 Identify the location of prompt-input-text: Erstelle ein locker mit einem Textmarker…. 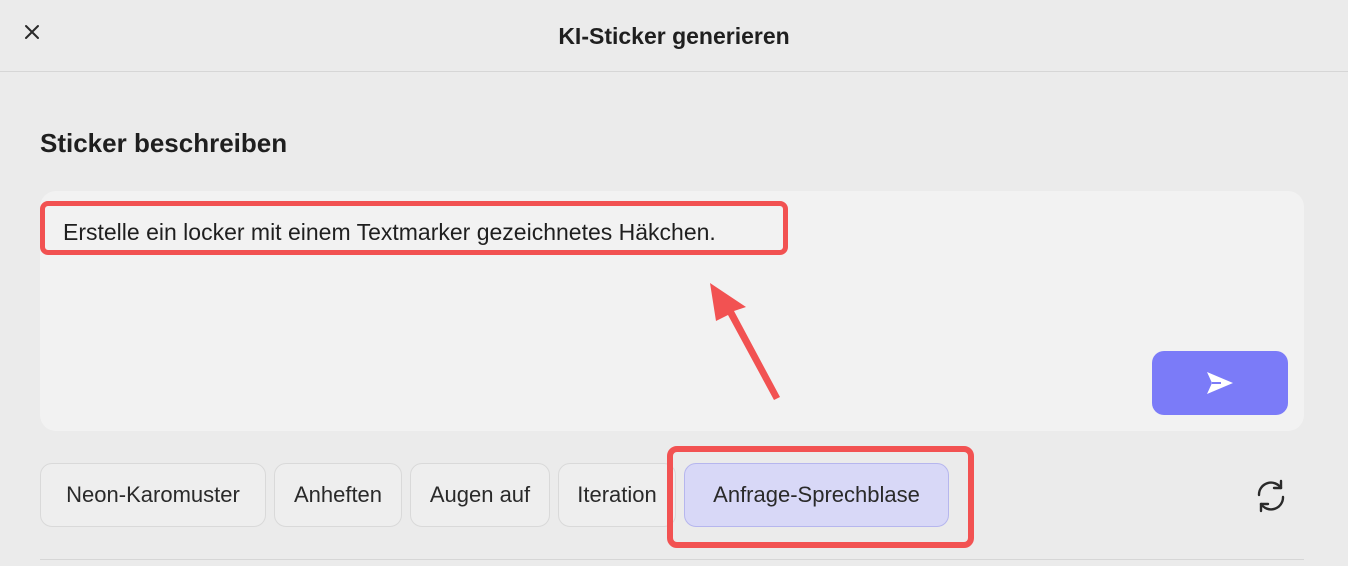
(414, 228).